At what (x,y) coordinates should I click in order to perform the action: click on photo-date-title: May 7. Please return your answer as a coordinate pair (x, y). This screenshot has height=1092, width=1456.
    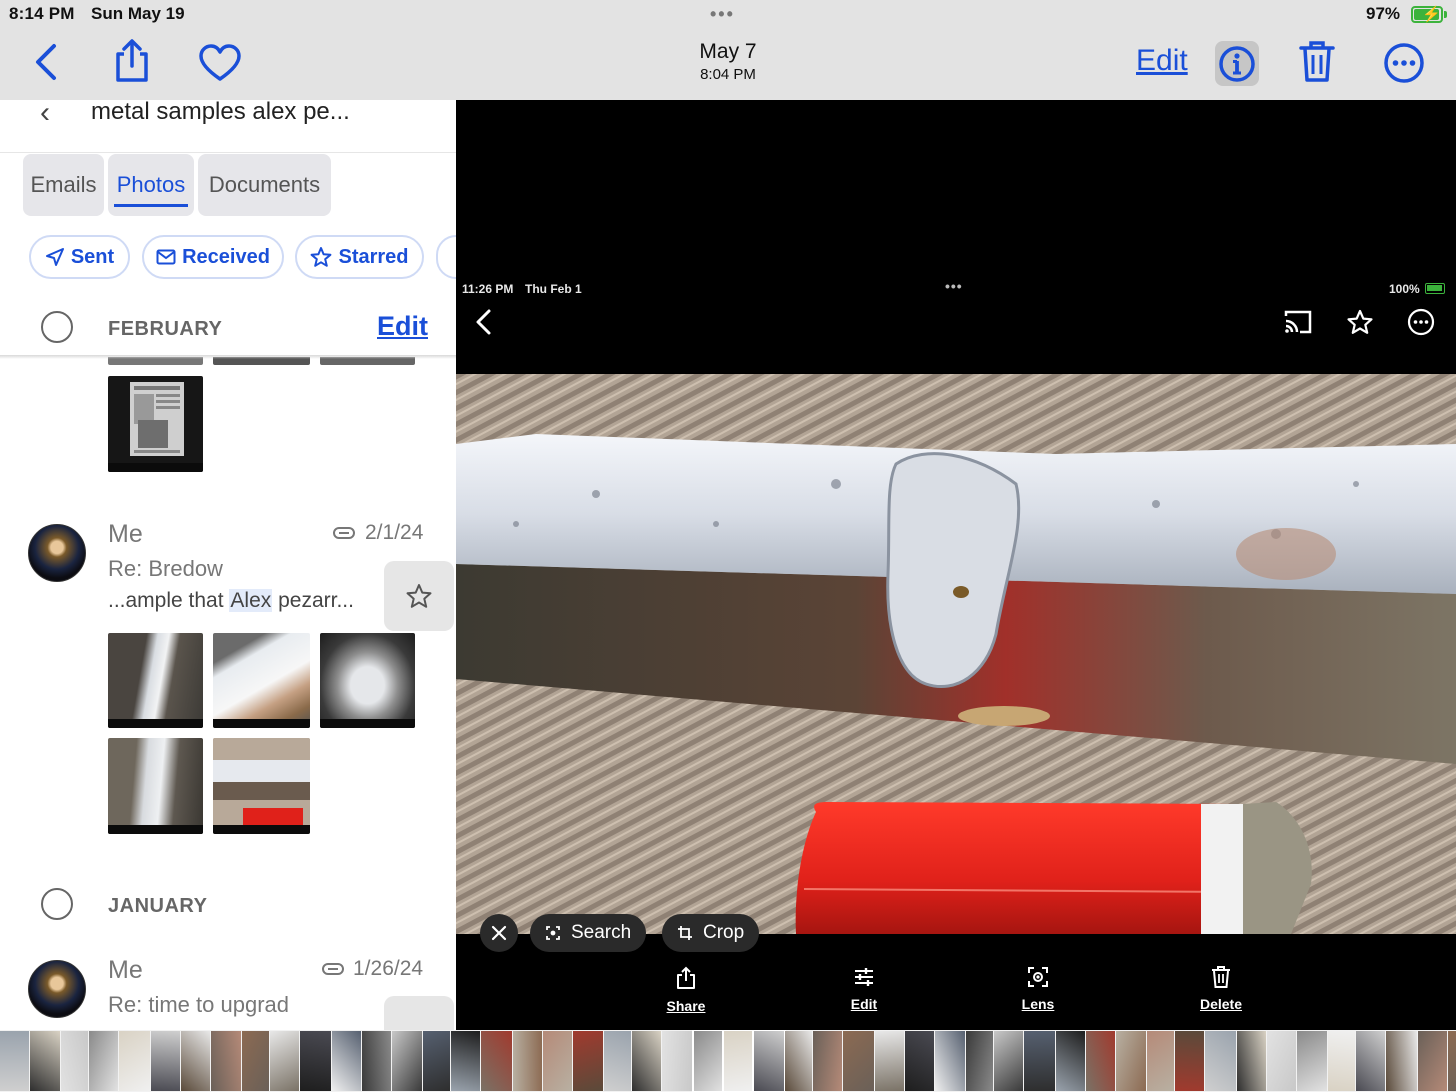
    Looking at the image, I should click on (728, 51).